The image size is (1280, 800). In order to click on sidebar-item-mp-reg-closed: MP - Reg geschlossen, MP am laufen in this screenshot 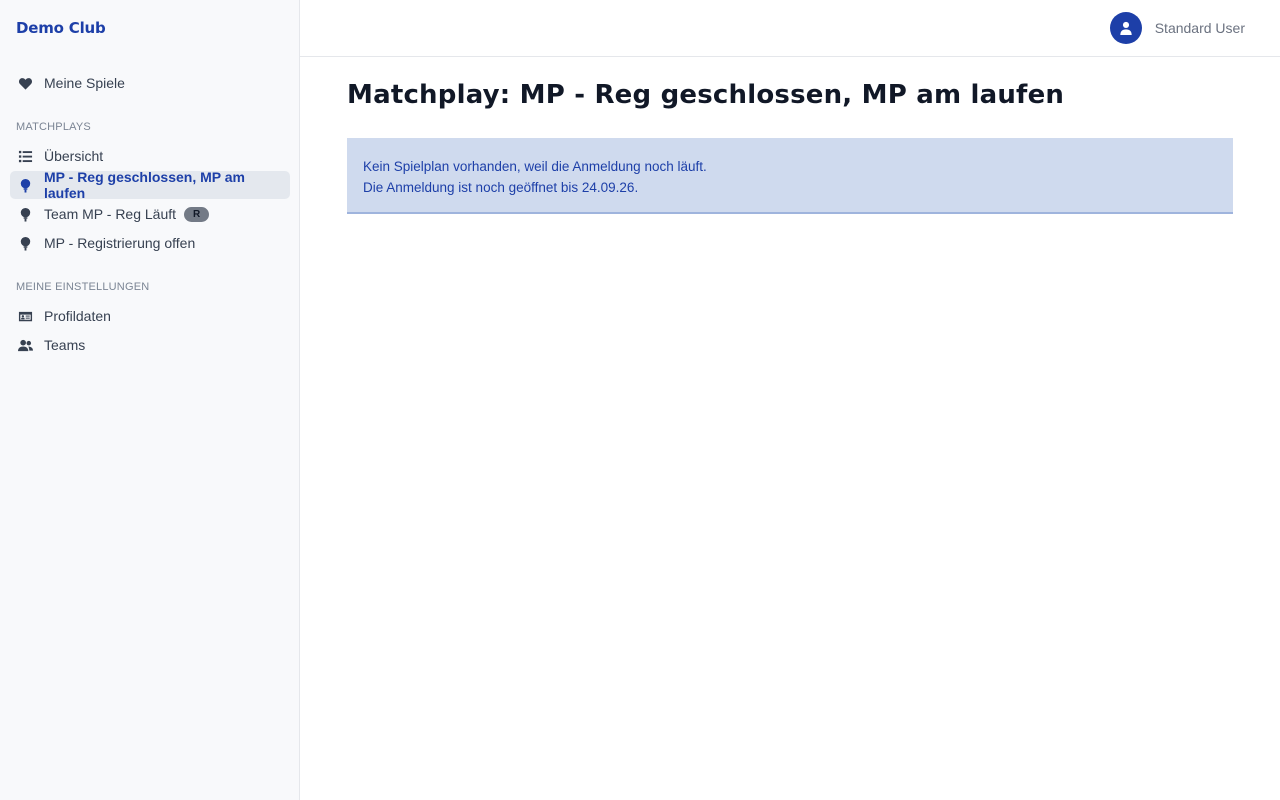, I will do `click(150, 185)`.